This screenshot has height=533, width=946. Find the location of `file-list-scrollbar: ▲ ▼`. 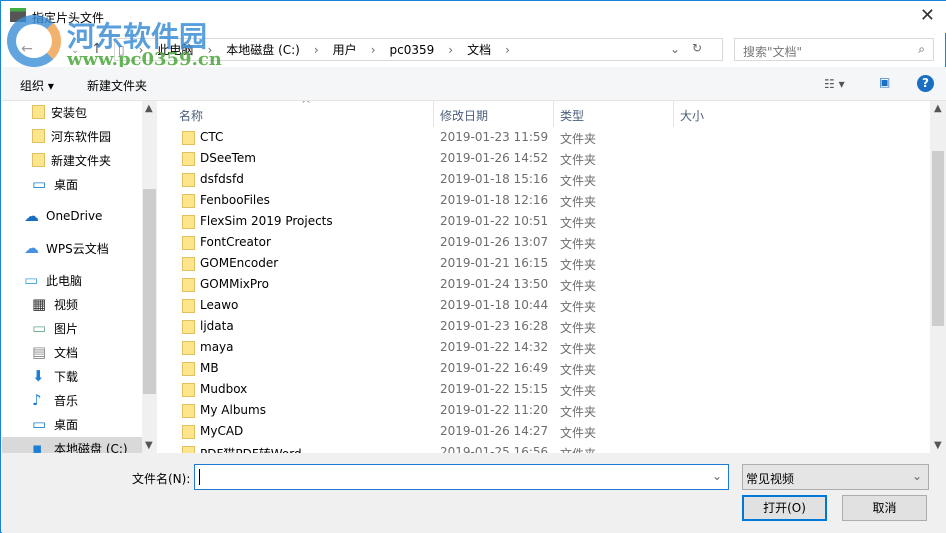

file-list-scrollbar: ▲ ▼ is located at coordinates (938, 277).